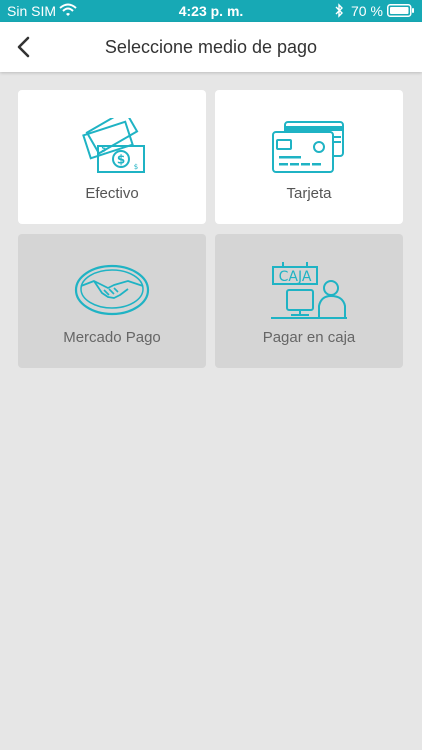 The width and height of the screenshot is (422, 750). I want to click on battery-icon, so click(401, 12).